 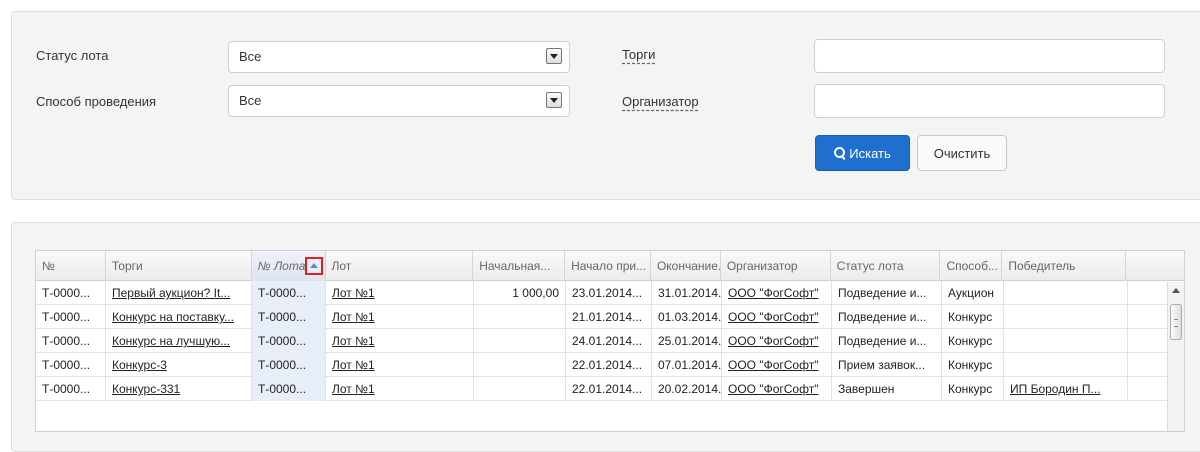 I want to click on lot-status-value: Все, so click(x=250, y=56).